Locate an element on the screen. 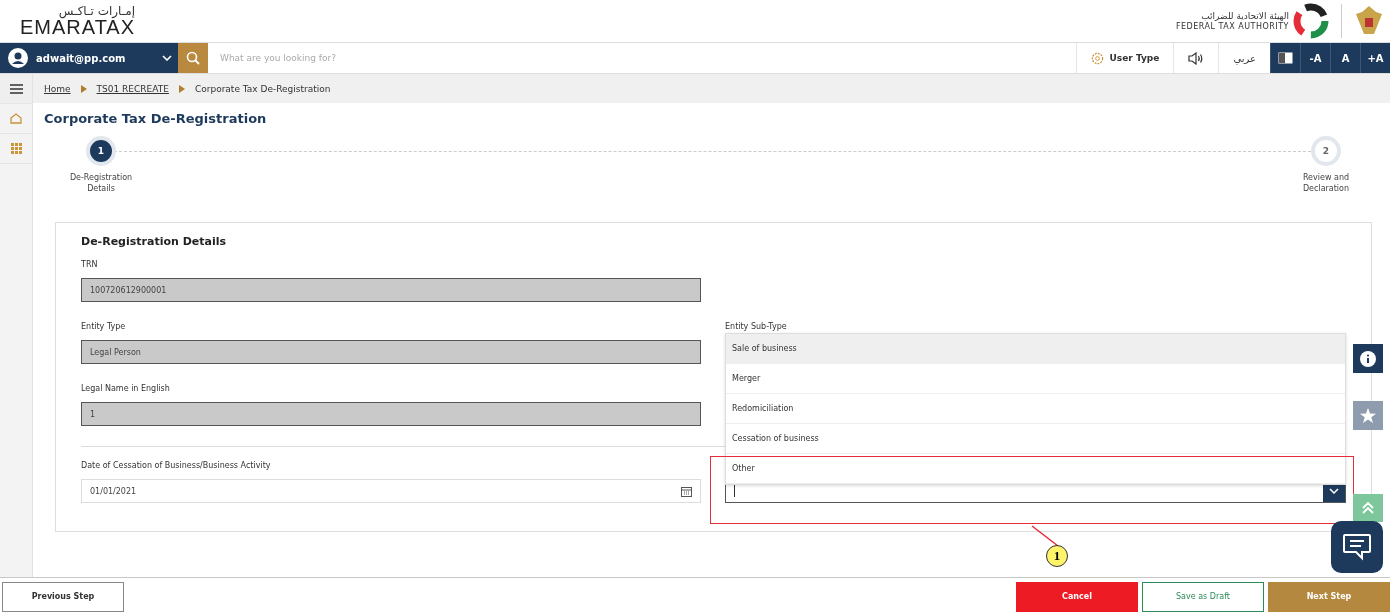 The height and width of the screenshot is (615, 1390). dropdown-option: Cessation of business is located at coordinates (1035, 439).